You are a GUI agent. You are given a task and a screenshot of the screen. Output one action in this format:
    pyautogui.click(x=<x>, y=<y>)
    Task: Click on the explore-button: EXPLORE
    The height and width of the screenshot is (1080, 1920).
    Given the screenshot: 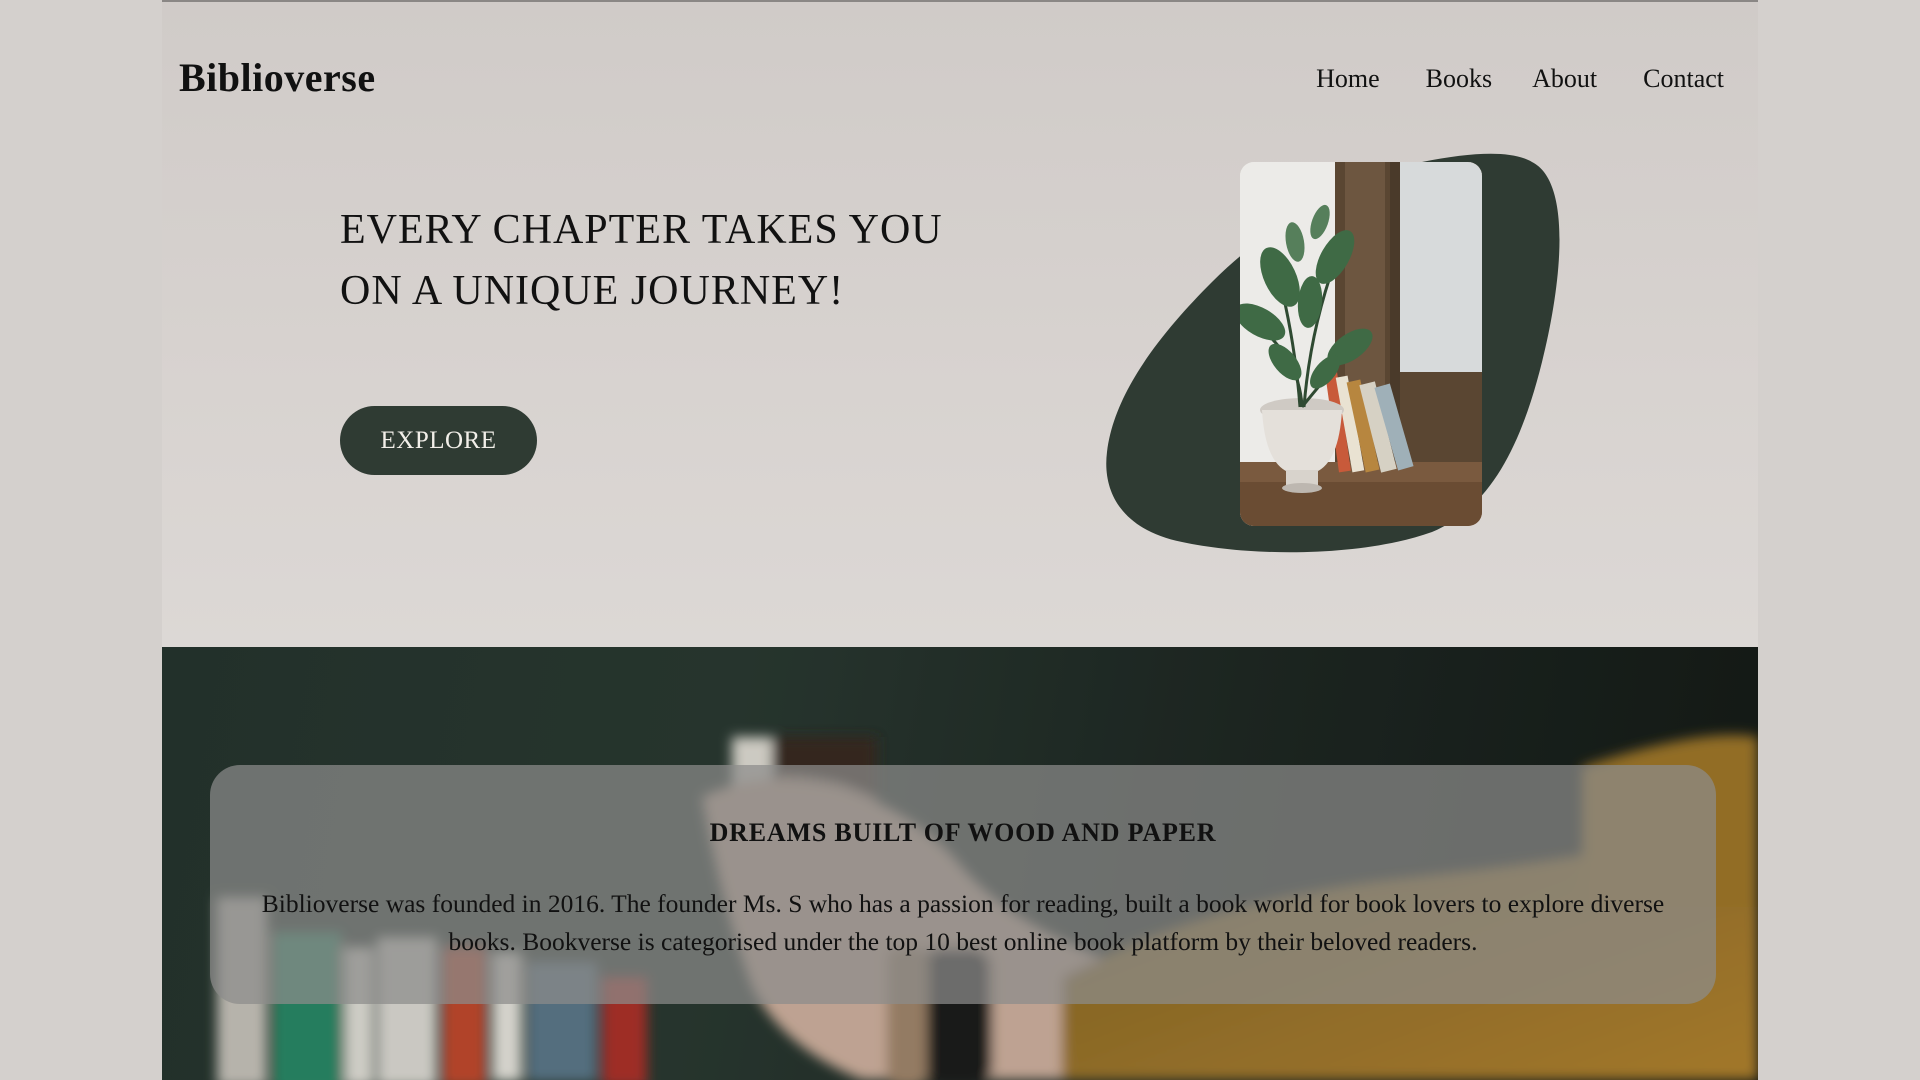 What is the action you would take?
    pyautogui.click(x=438, y=440)
    